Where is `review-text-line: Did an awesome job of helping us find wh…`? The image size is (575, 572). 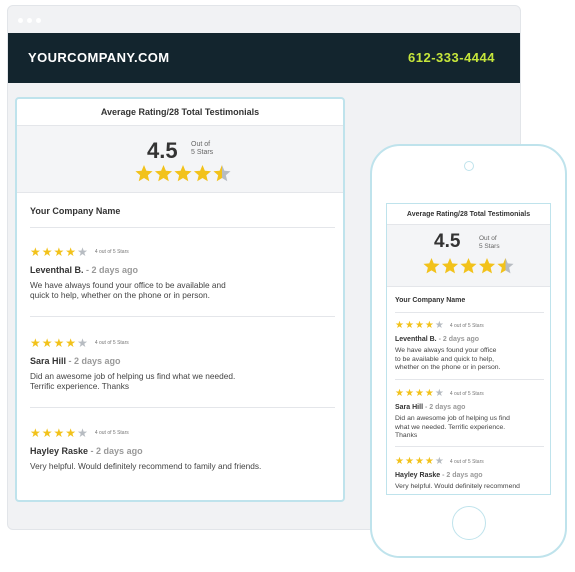 review-text-line: Did an awesome job of helping us find wh… is located at coordinates (133, 376).